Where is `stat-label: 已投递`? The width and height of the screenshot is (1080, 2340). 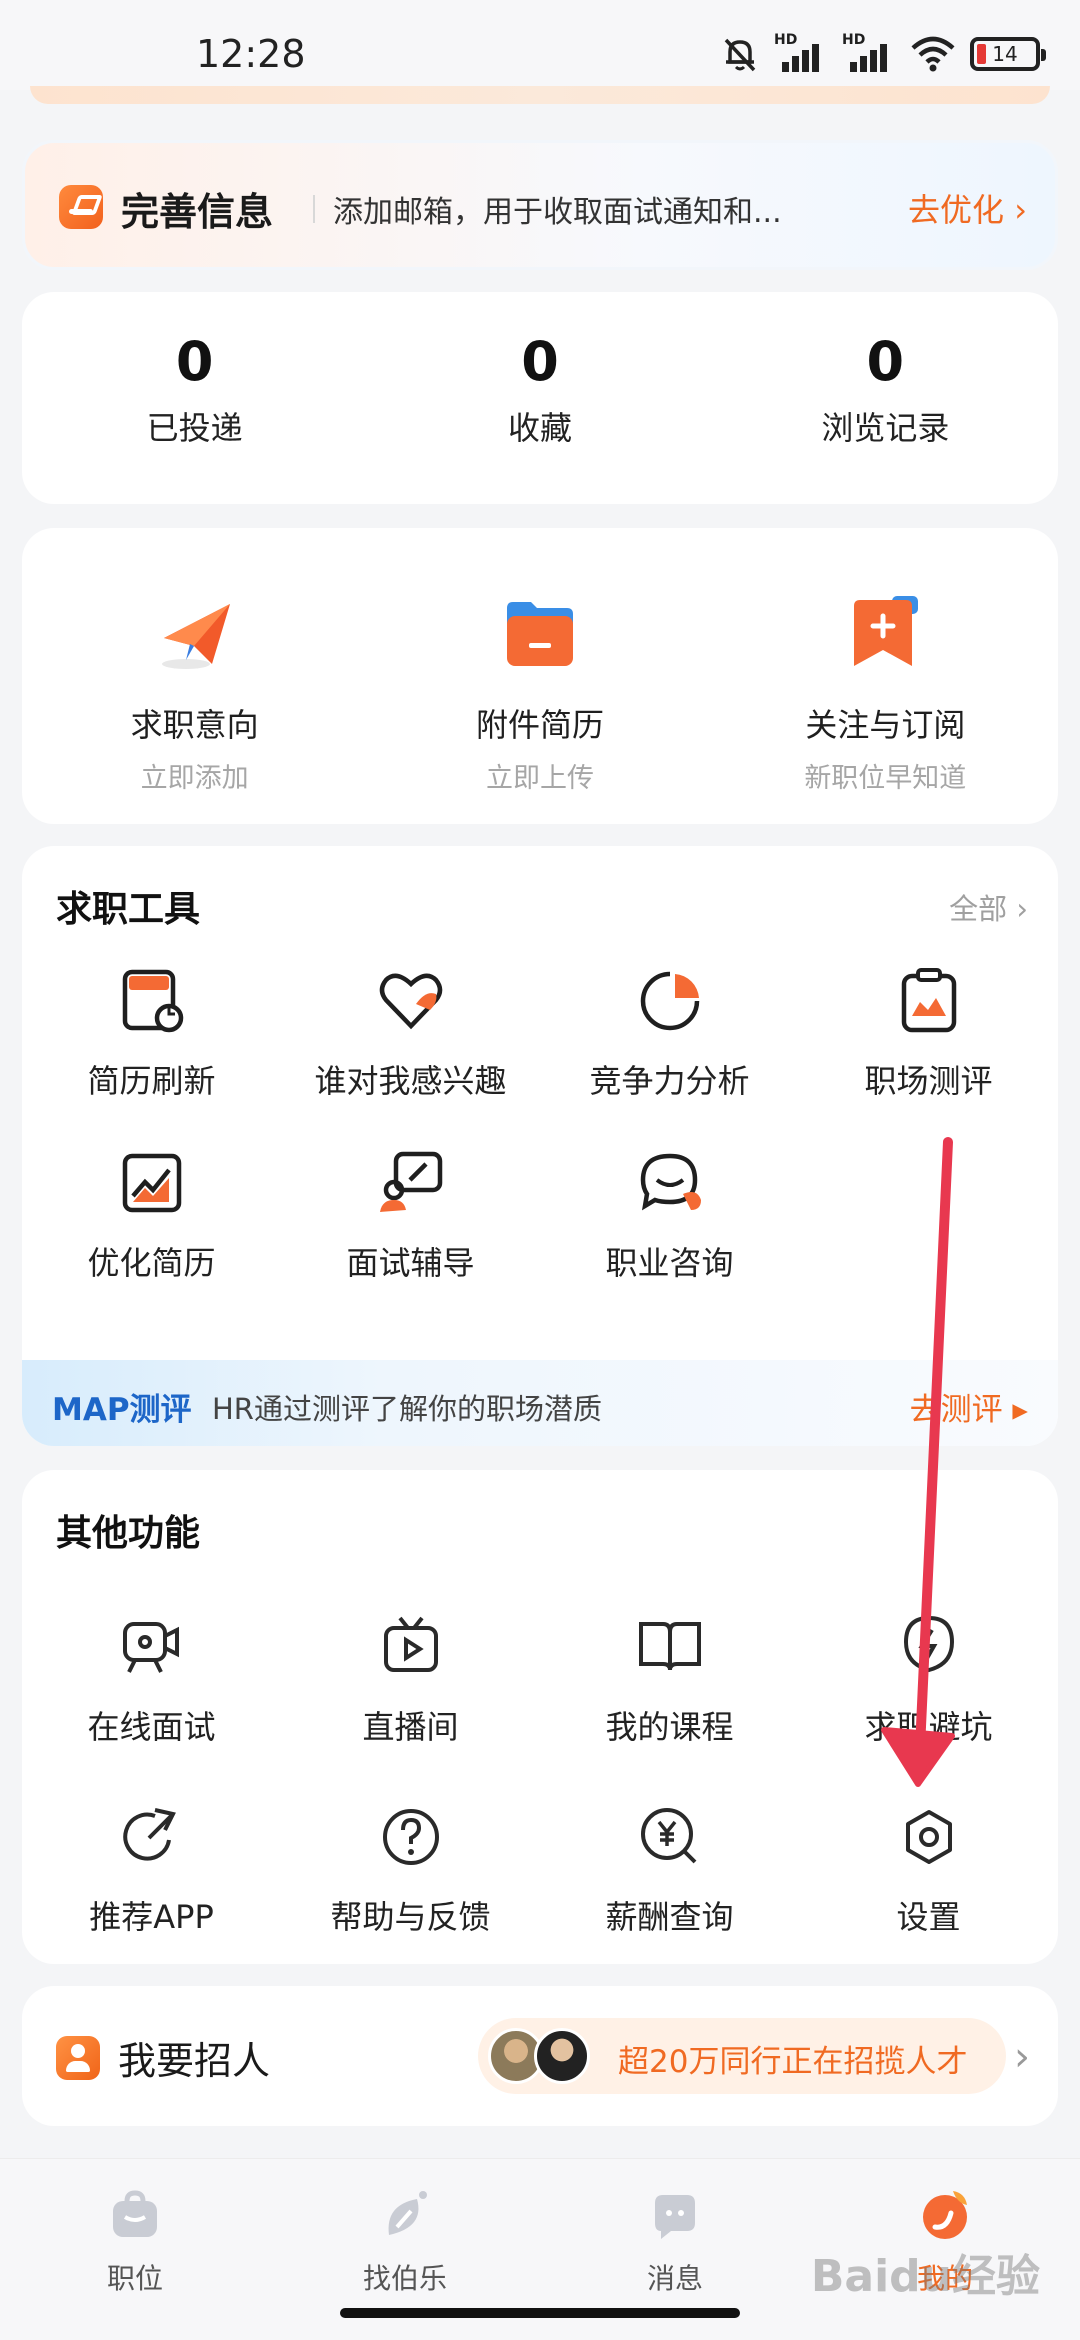 stat-label: 已投递 is located at coordinates (194, 428).